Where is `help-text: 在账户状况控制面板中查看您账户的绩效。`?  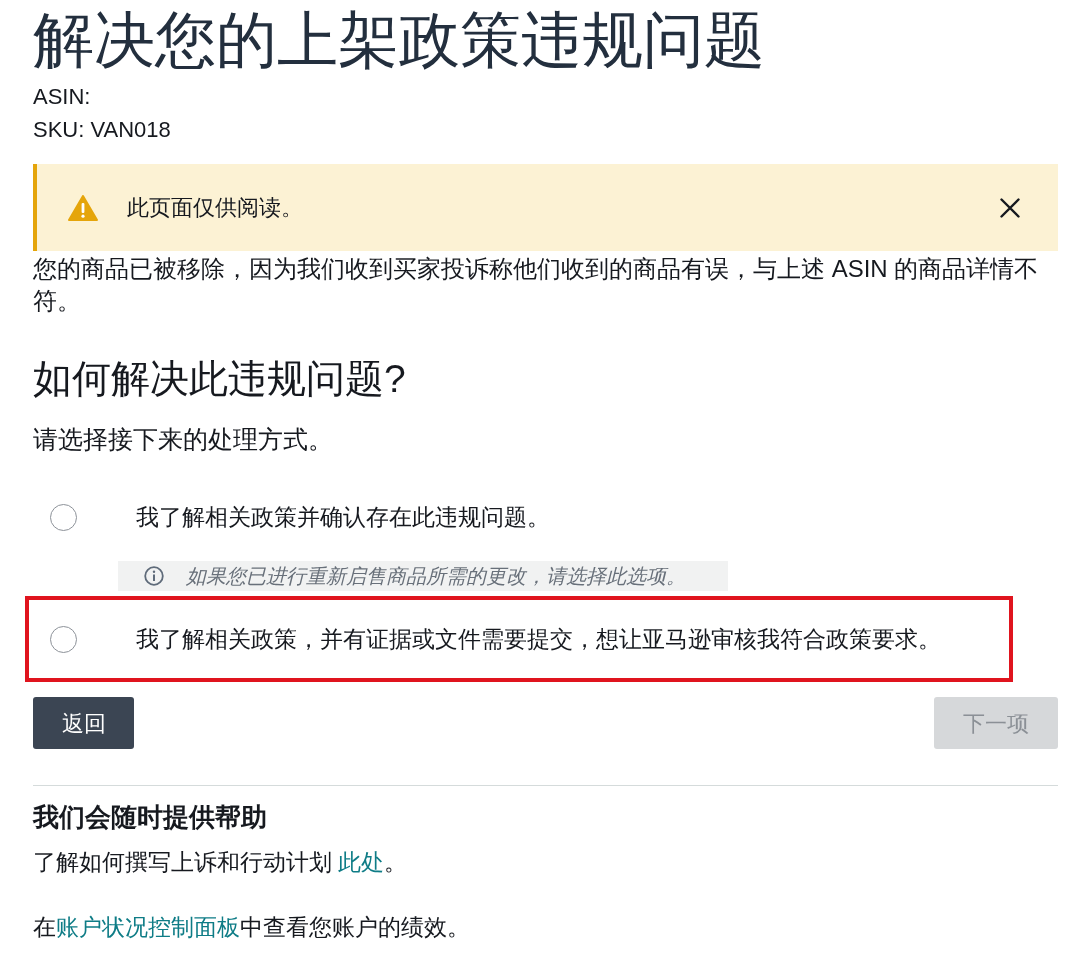
help-text: 在账户状况控制面板中查看您账户的绩效。 is located at coordinates (252, 927).